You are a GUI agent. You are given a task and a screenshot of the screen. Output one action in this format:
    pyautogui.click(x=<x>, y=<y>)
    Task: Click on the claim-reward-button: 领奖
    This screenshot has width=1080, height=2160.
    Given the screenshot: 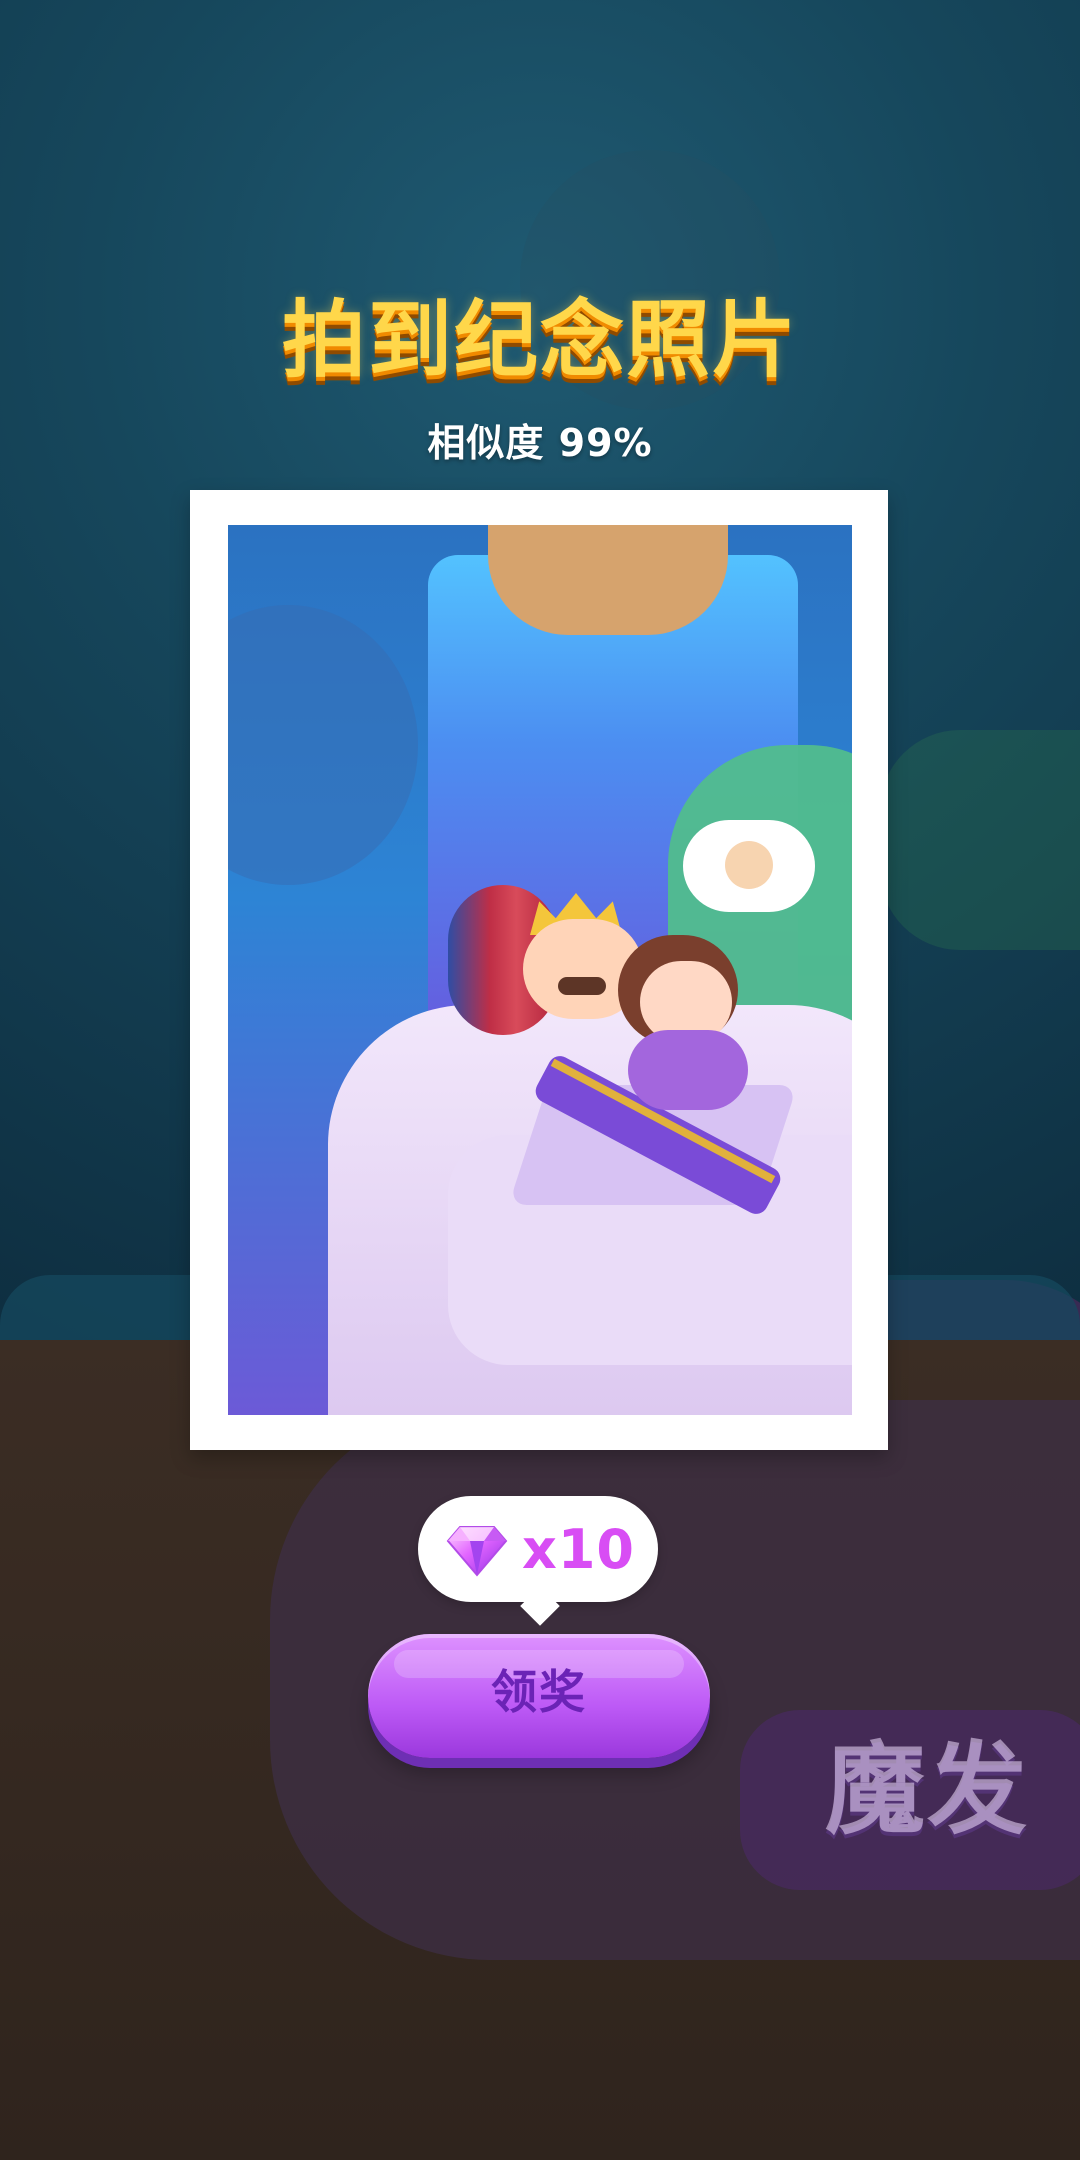 What is the action you would take?
    pyautogui.click(x=539, y=1696)
    